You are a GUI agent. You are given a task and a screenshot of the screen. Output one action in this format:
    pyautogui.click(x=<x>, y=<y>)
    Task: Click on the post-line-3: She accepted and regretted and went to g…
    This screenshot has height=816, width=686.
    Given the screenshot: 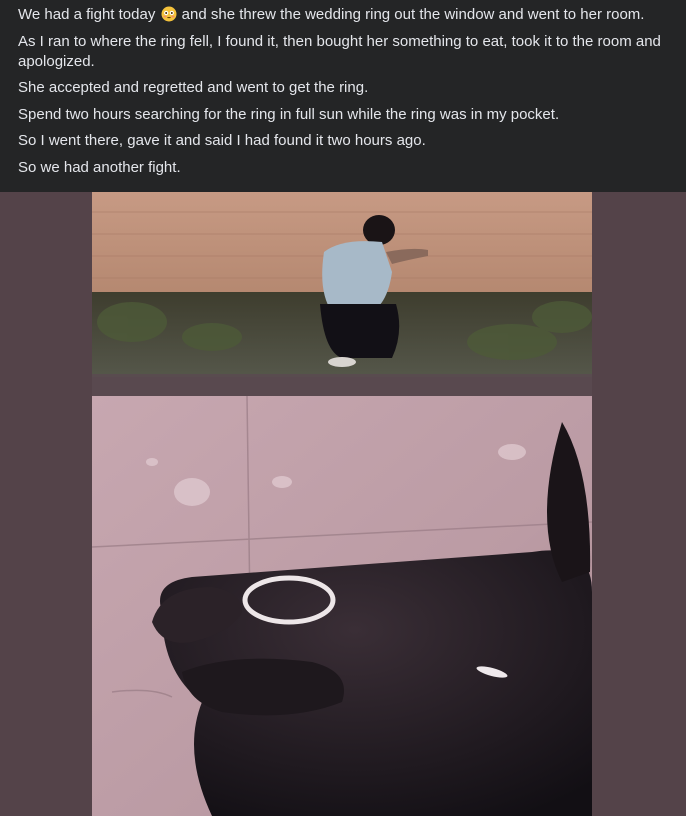 What is the action you would take?
    pyautogui.click(x=193, y=87)
    